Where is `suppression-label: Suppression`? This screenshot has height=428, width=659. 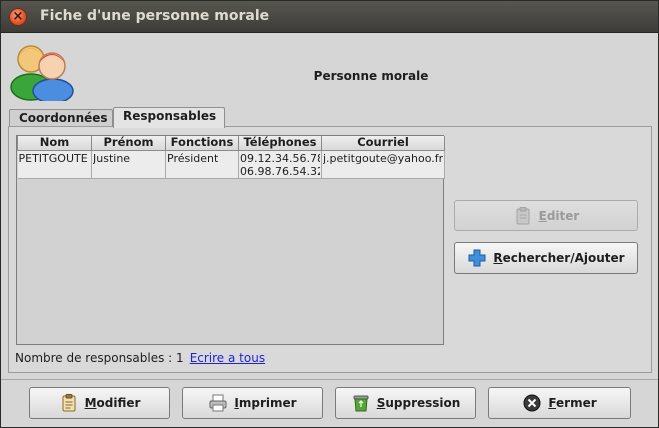
suppression-label: Suppression is located at coordinates (418, 403).